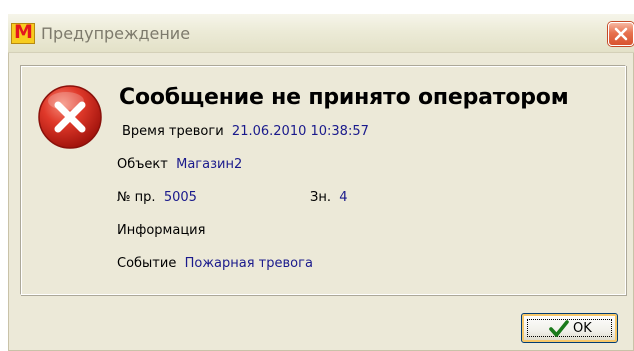  I want to click on event-row: Событие Пожарная тревога, so click(215, 263).